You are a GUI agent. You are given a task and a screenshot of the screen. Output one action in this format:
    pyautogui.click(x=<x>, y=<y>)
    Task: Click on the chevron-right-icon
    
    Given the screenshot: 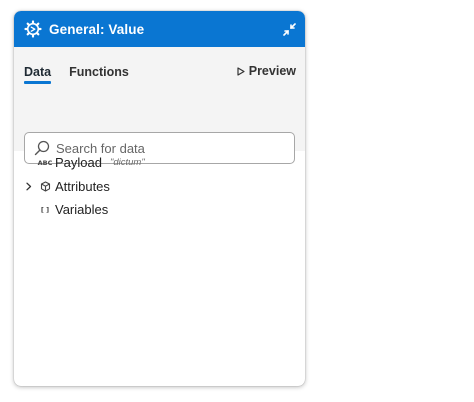 What is the action you would take?
    pyautogui.click(x=29, y=186)
    